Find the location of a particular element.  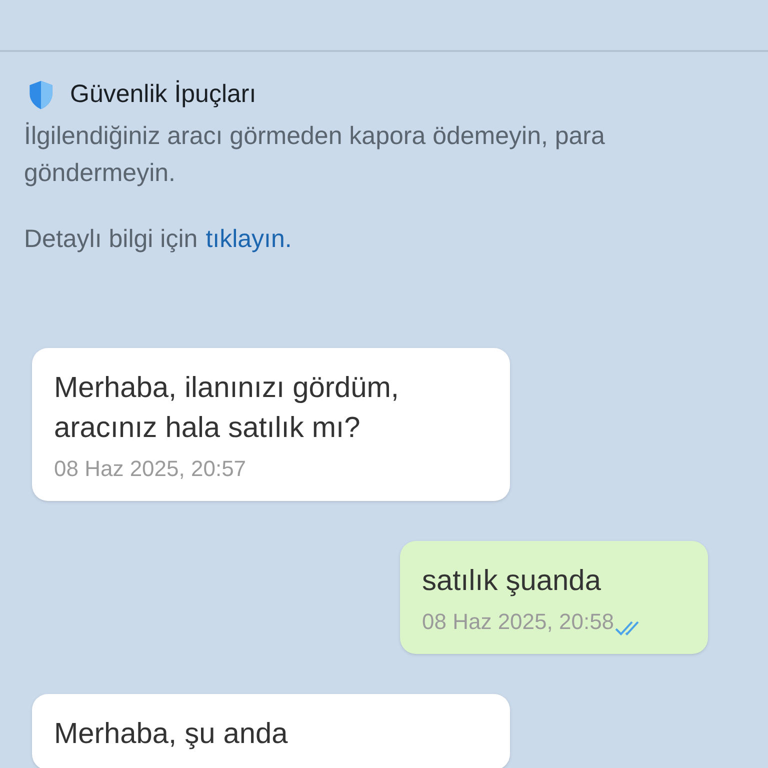

section-title: Güvenlik İpuçları is located at coordinates (163, 94).